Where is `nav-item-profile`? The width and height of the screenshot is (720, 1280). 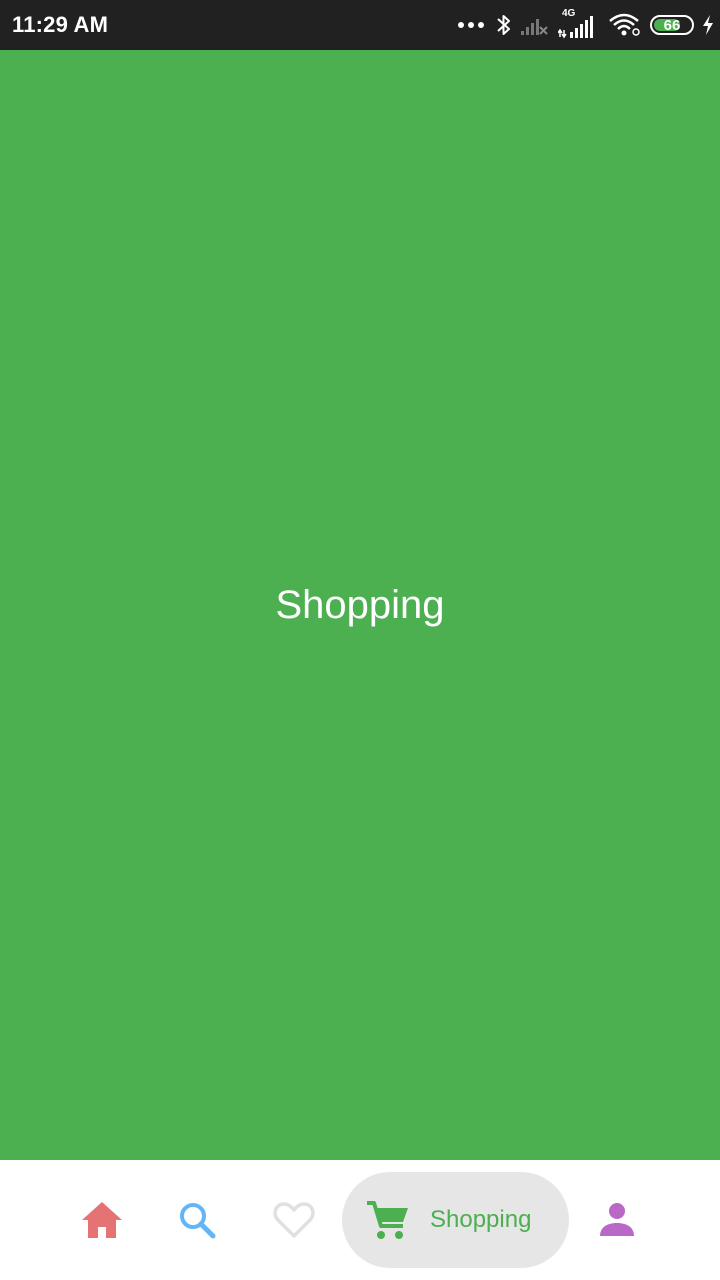 nav-item-profile is located at coordinates (617, 1220).